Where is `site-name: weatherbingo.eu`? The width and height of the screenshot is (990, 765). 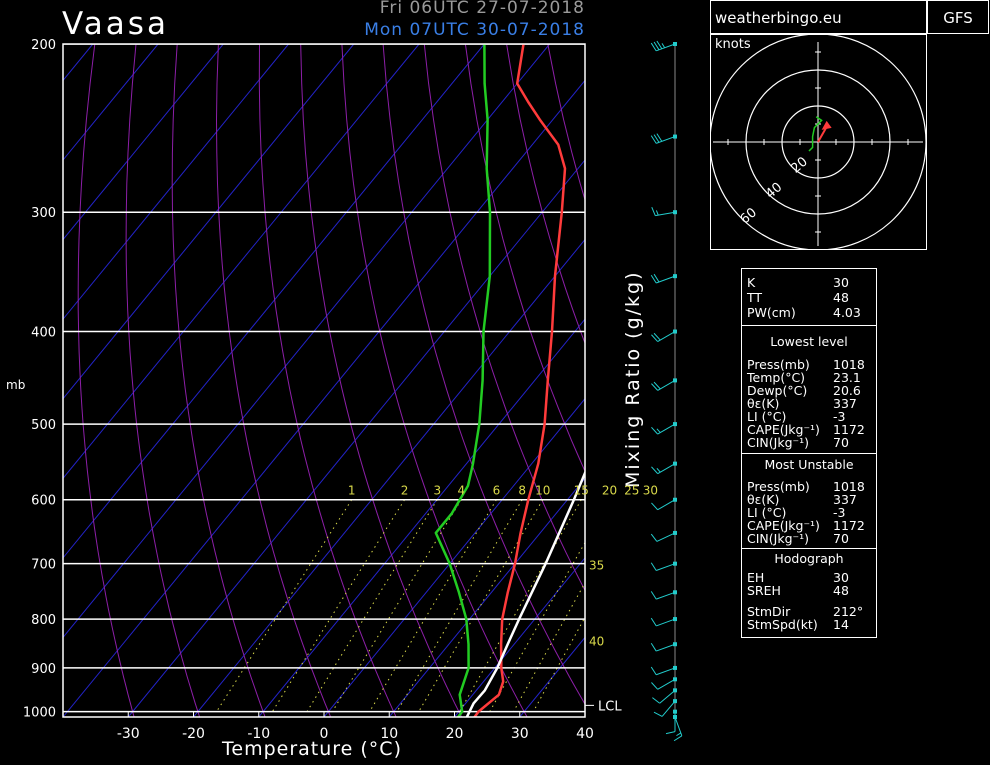 site-name: weatherbingo.eu is located at coordinates (818, 17).